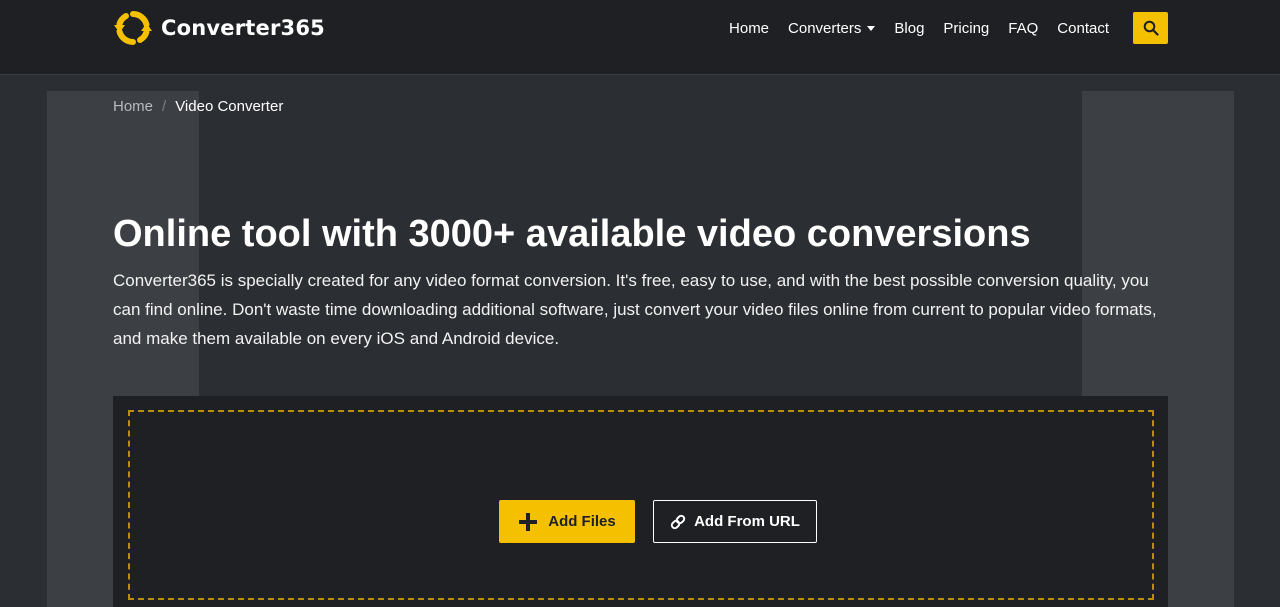 The width and height of the screenshot is (1280, 607). I want to click on breadcrumb: Home / Video Converter, so click(198, 106).